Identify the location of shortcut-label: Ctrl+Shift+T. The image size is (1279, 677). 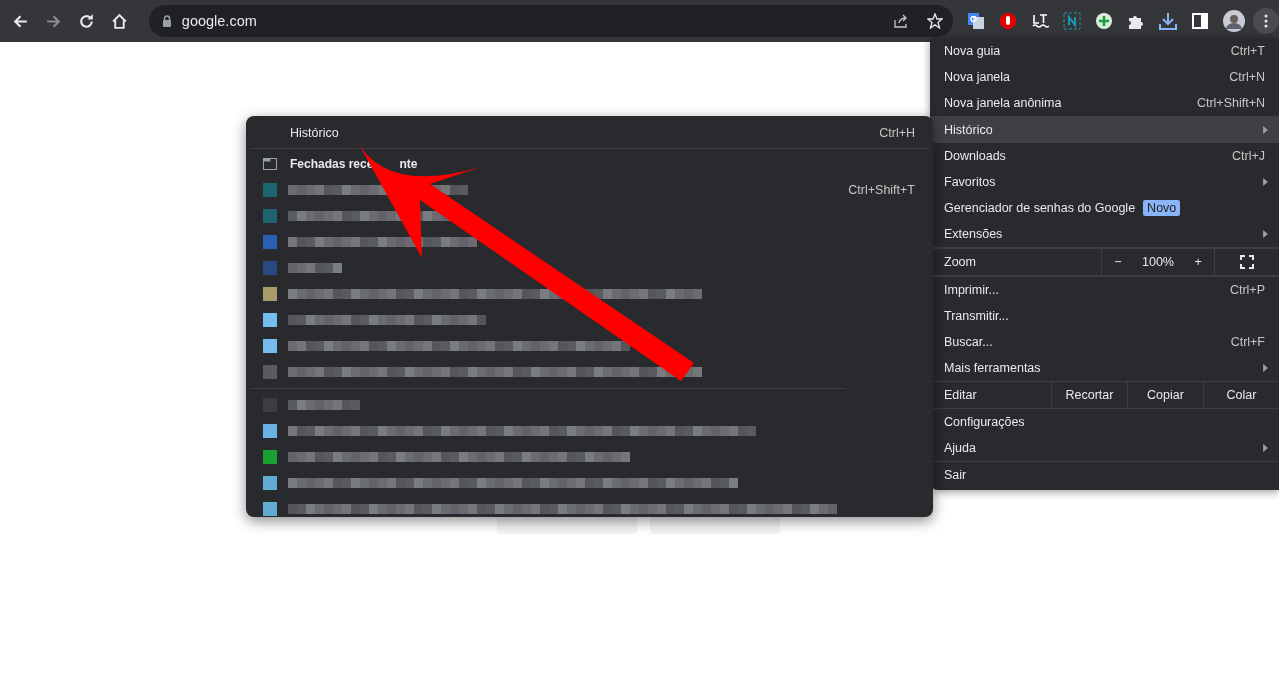
(881, 190).